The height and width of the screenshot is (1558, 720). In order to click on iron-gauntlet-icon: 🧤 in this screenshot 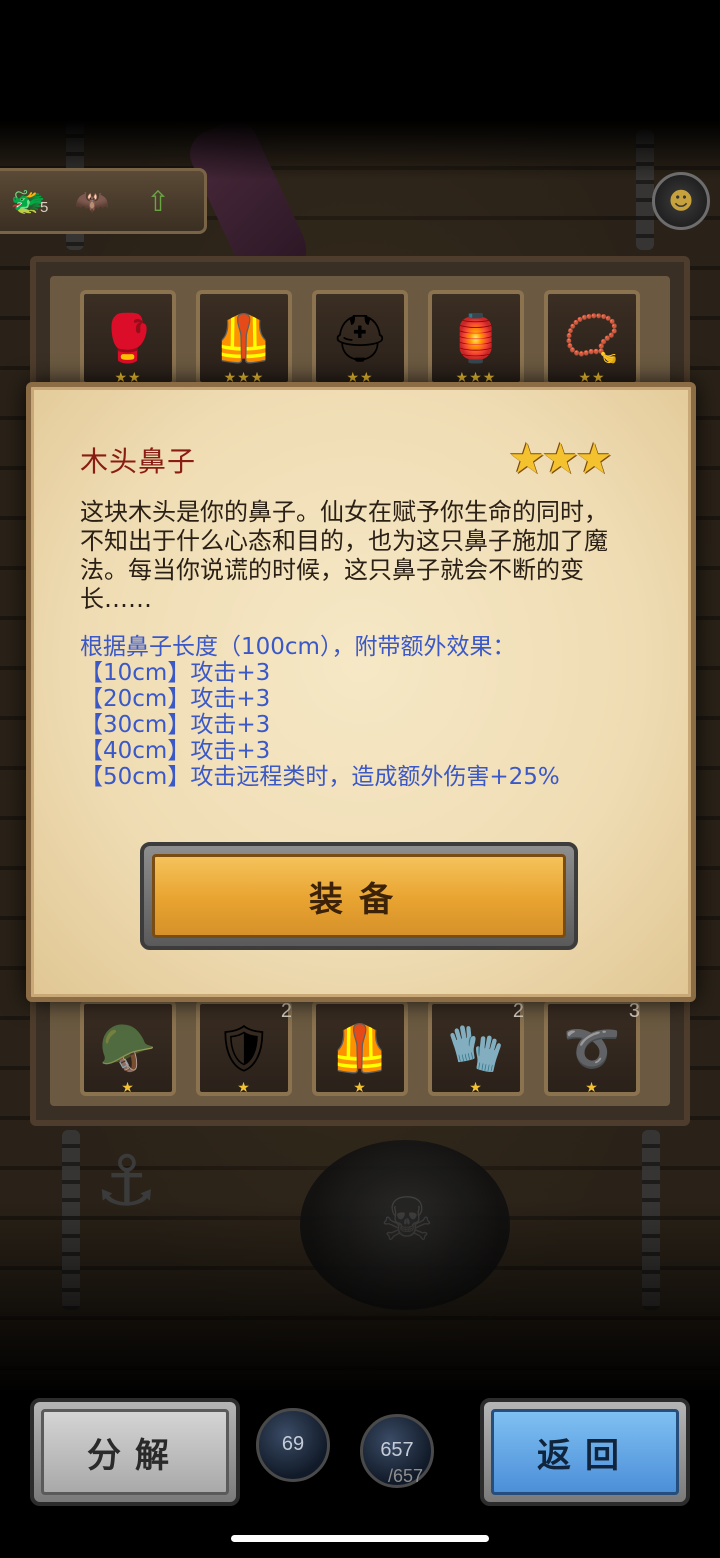, I will do `click(476, 1047)`.